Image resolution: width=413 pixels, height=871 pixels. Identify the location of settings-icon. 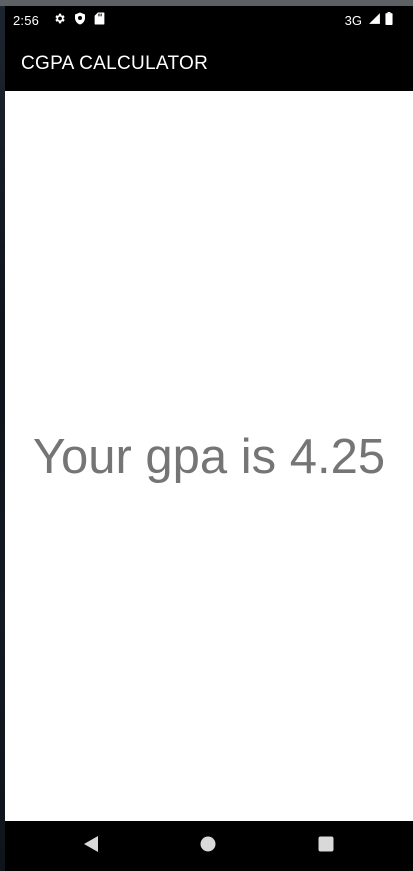
(59, 20).